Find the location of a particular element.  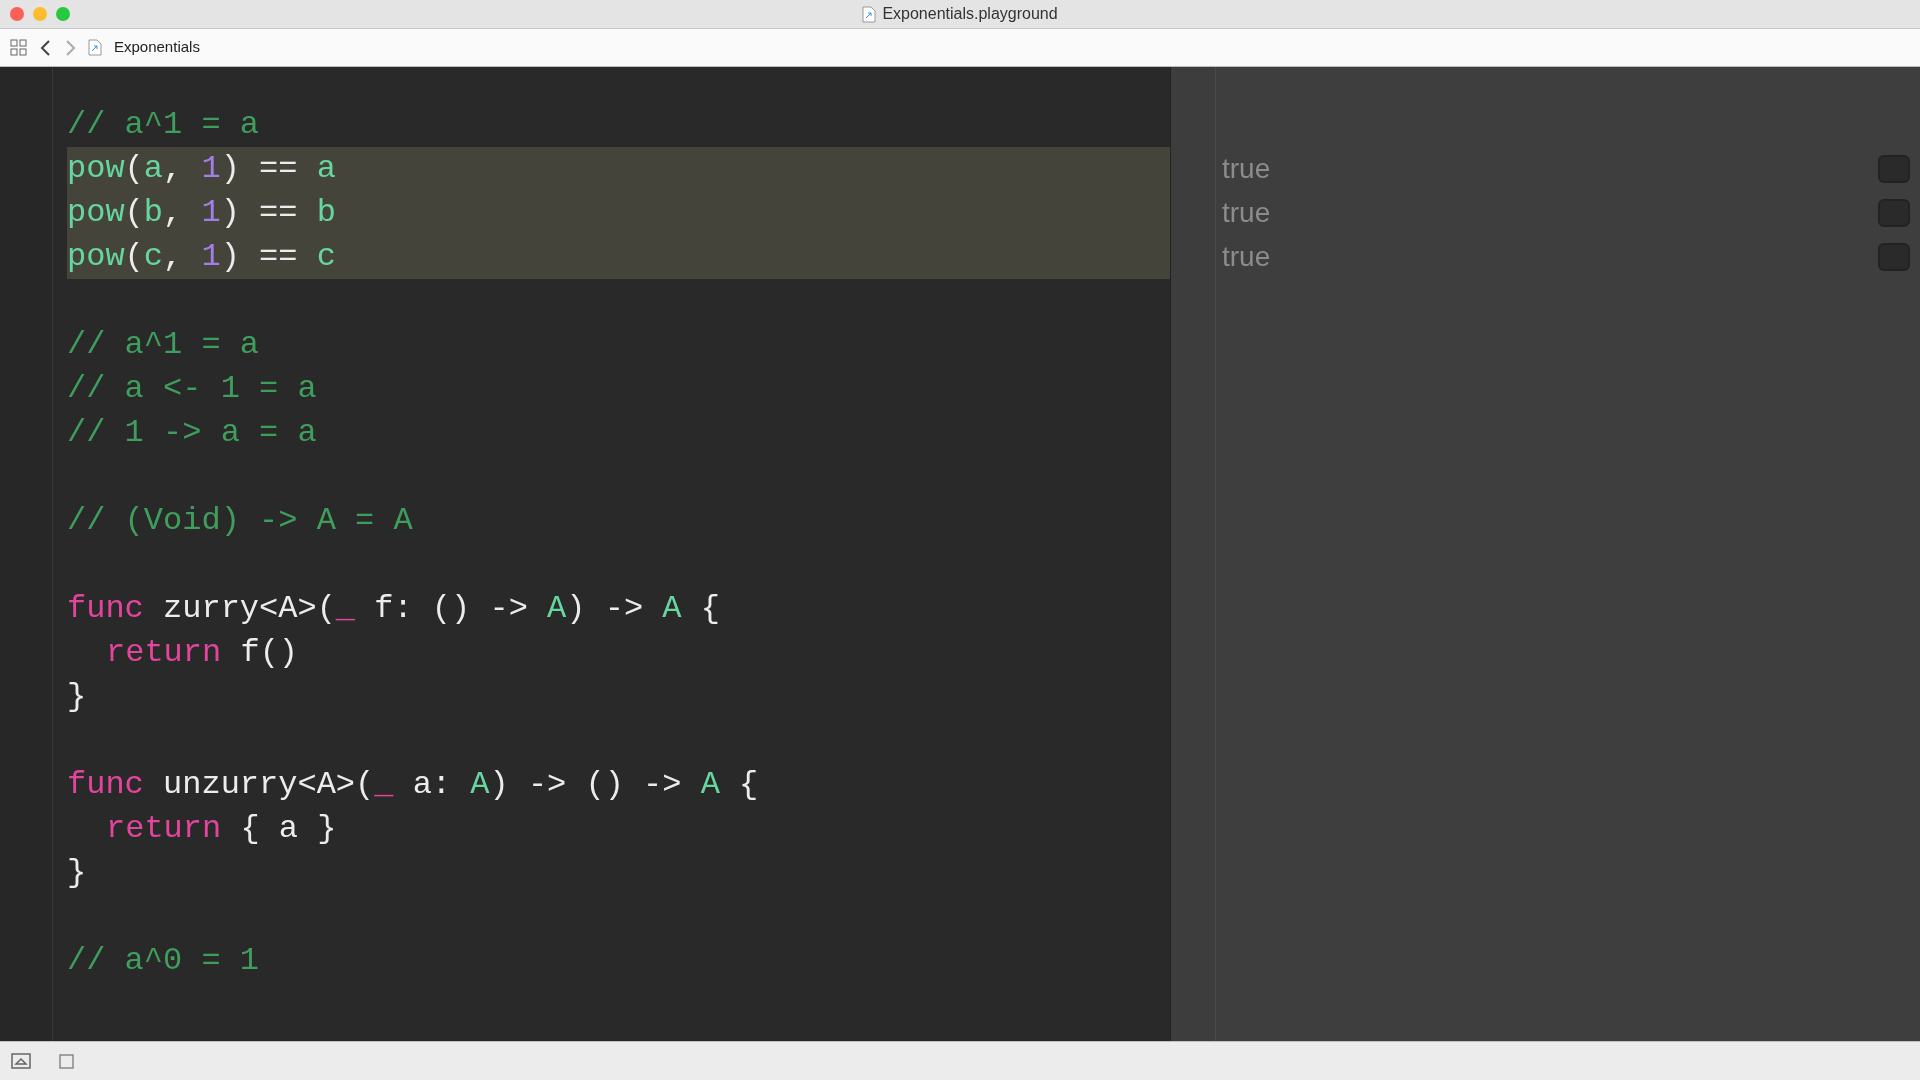

debug-area-toggle-icon is located at coordinates (21, 1061).